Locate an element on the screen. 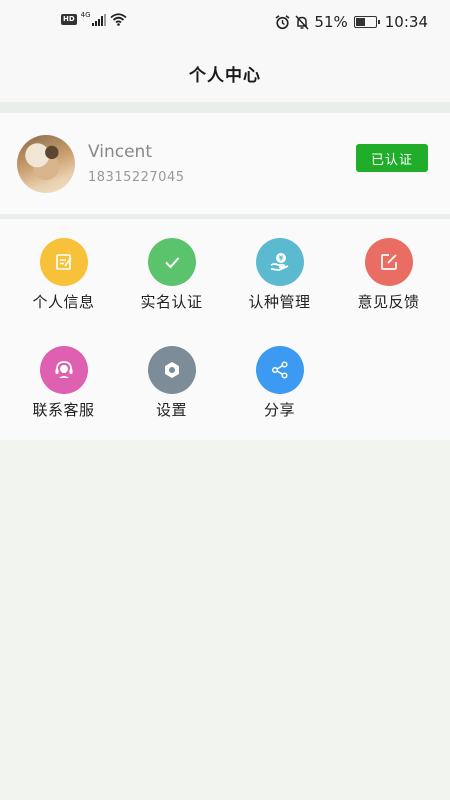 The height and width of the screenshot is (800, 450). compose-icon is located at coordinates (388, 262).